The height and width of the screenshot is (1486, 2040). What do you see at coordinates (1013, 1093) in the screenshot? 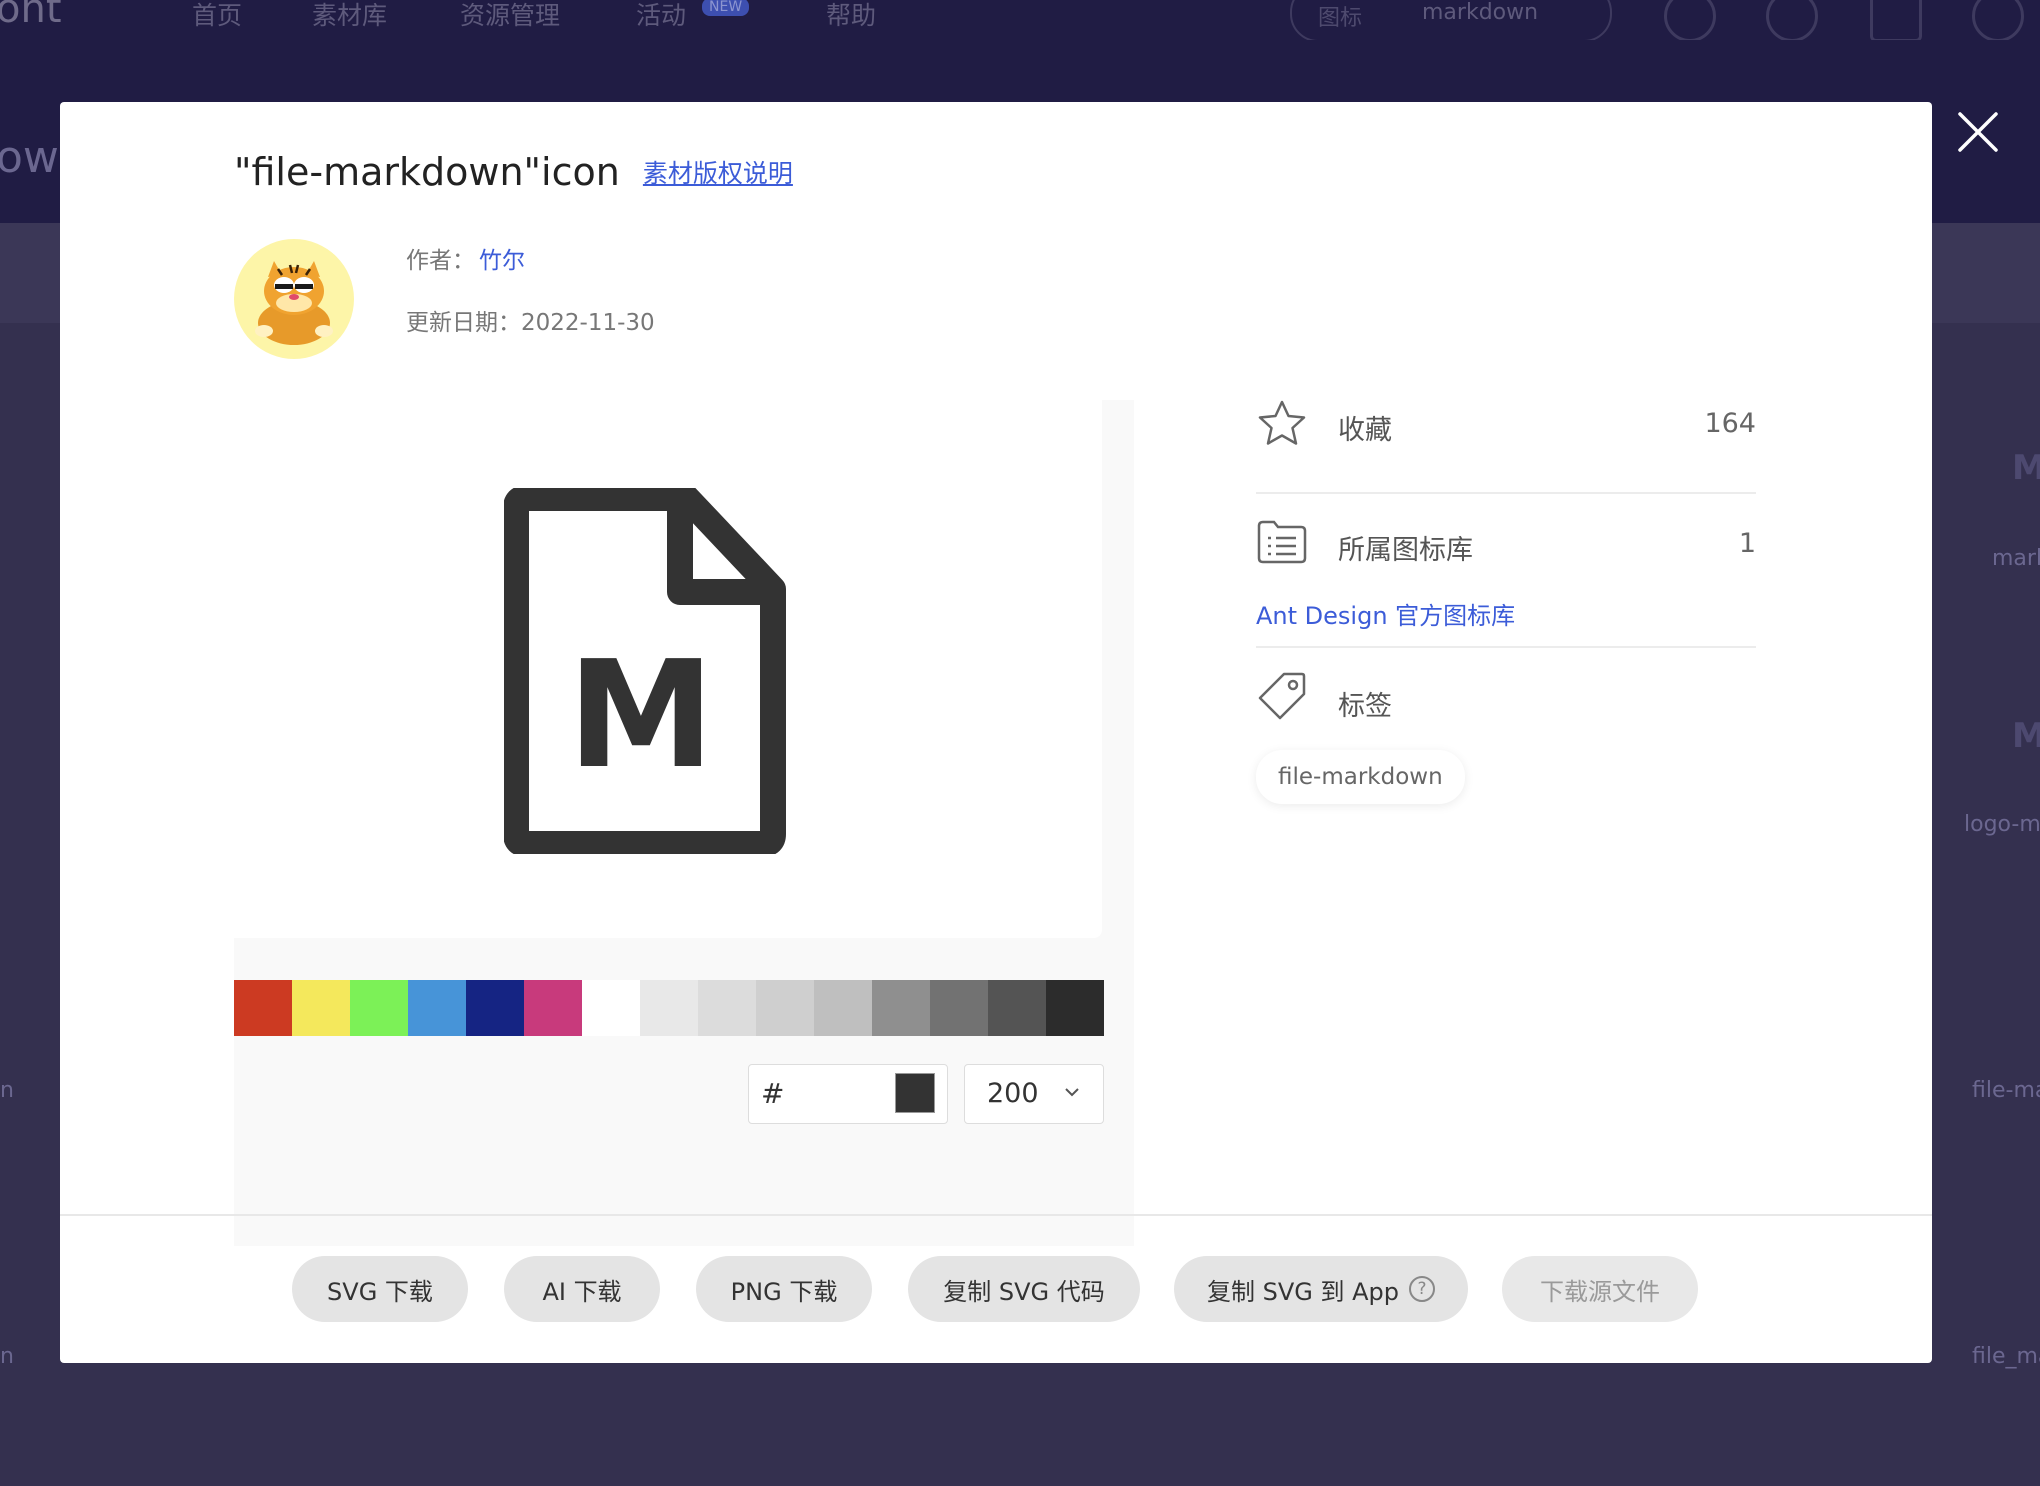
I see `size-value: 200` at bounding box center [1013, 1093].